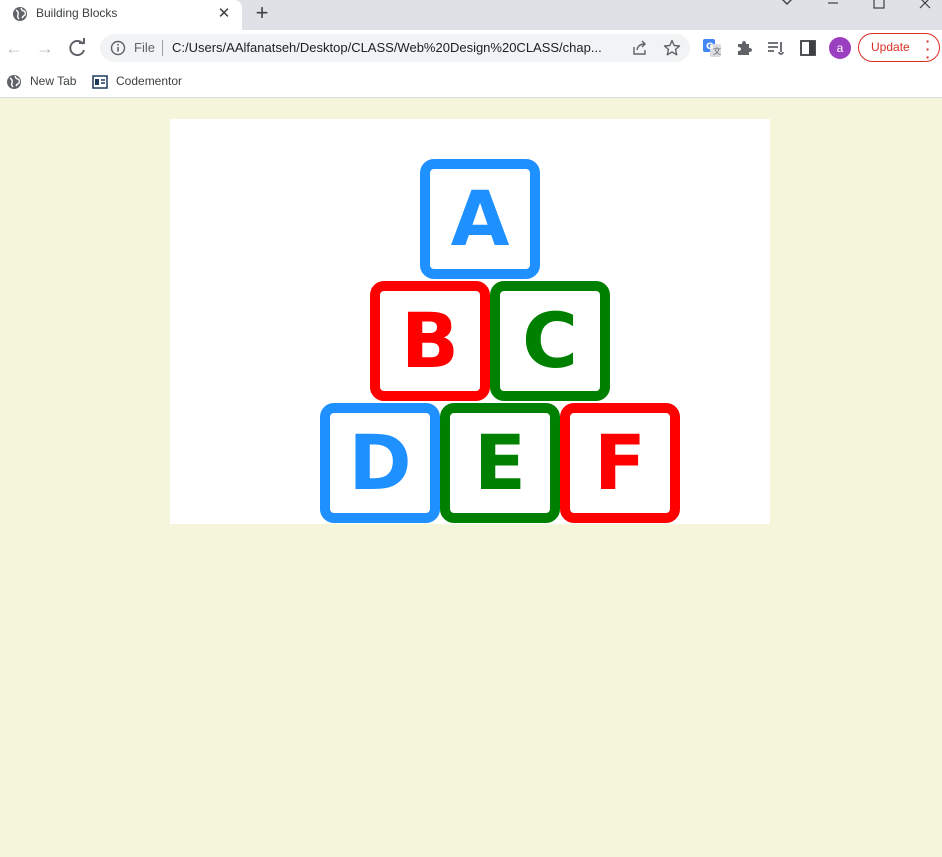 The height and width of the screenshot is (857, 942). I want to click on block-letter: C, so click(550, 340).